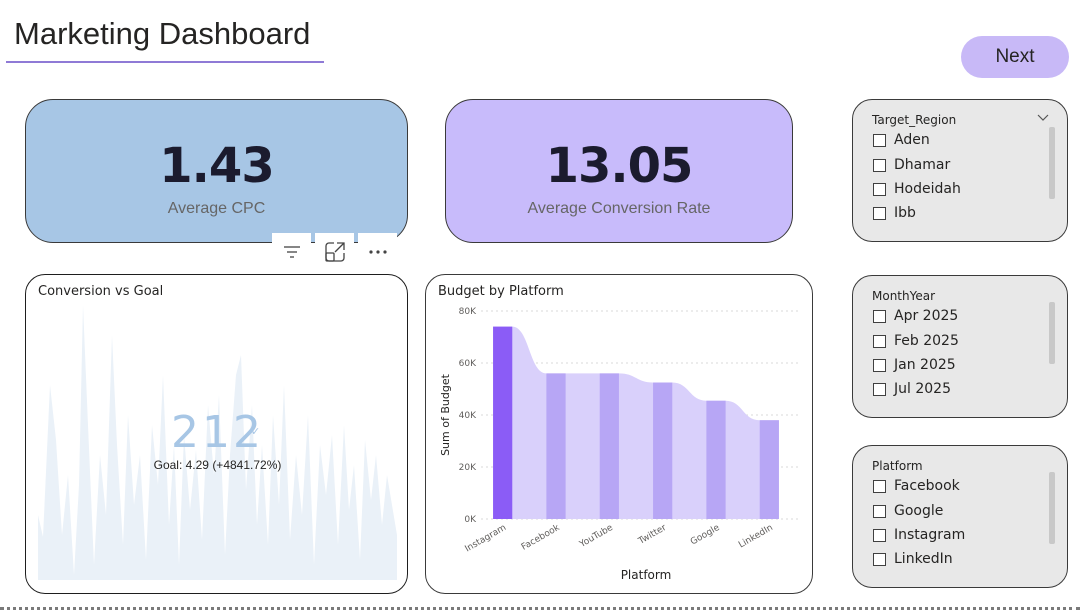 This screenshot has height=616, width=1080. I want to click on y-tick-label: 40K, so click(468, 416).